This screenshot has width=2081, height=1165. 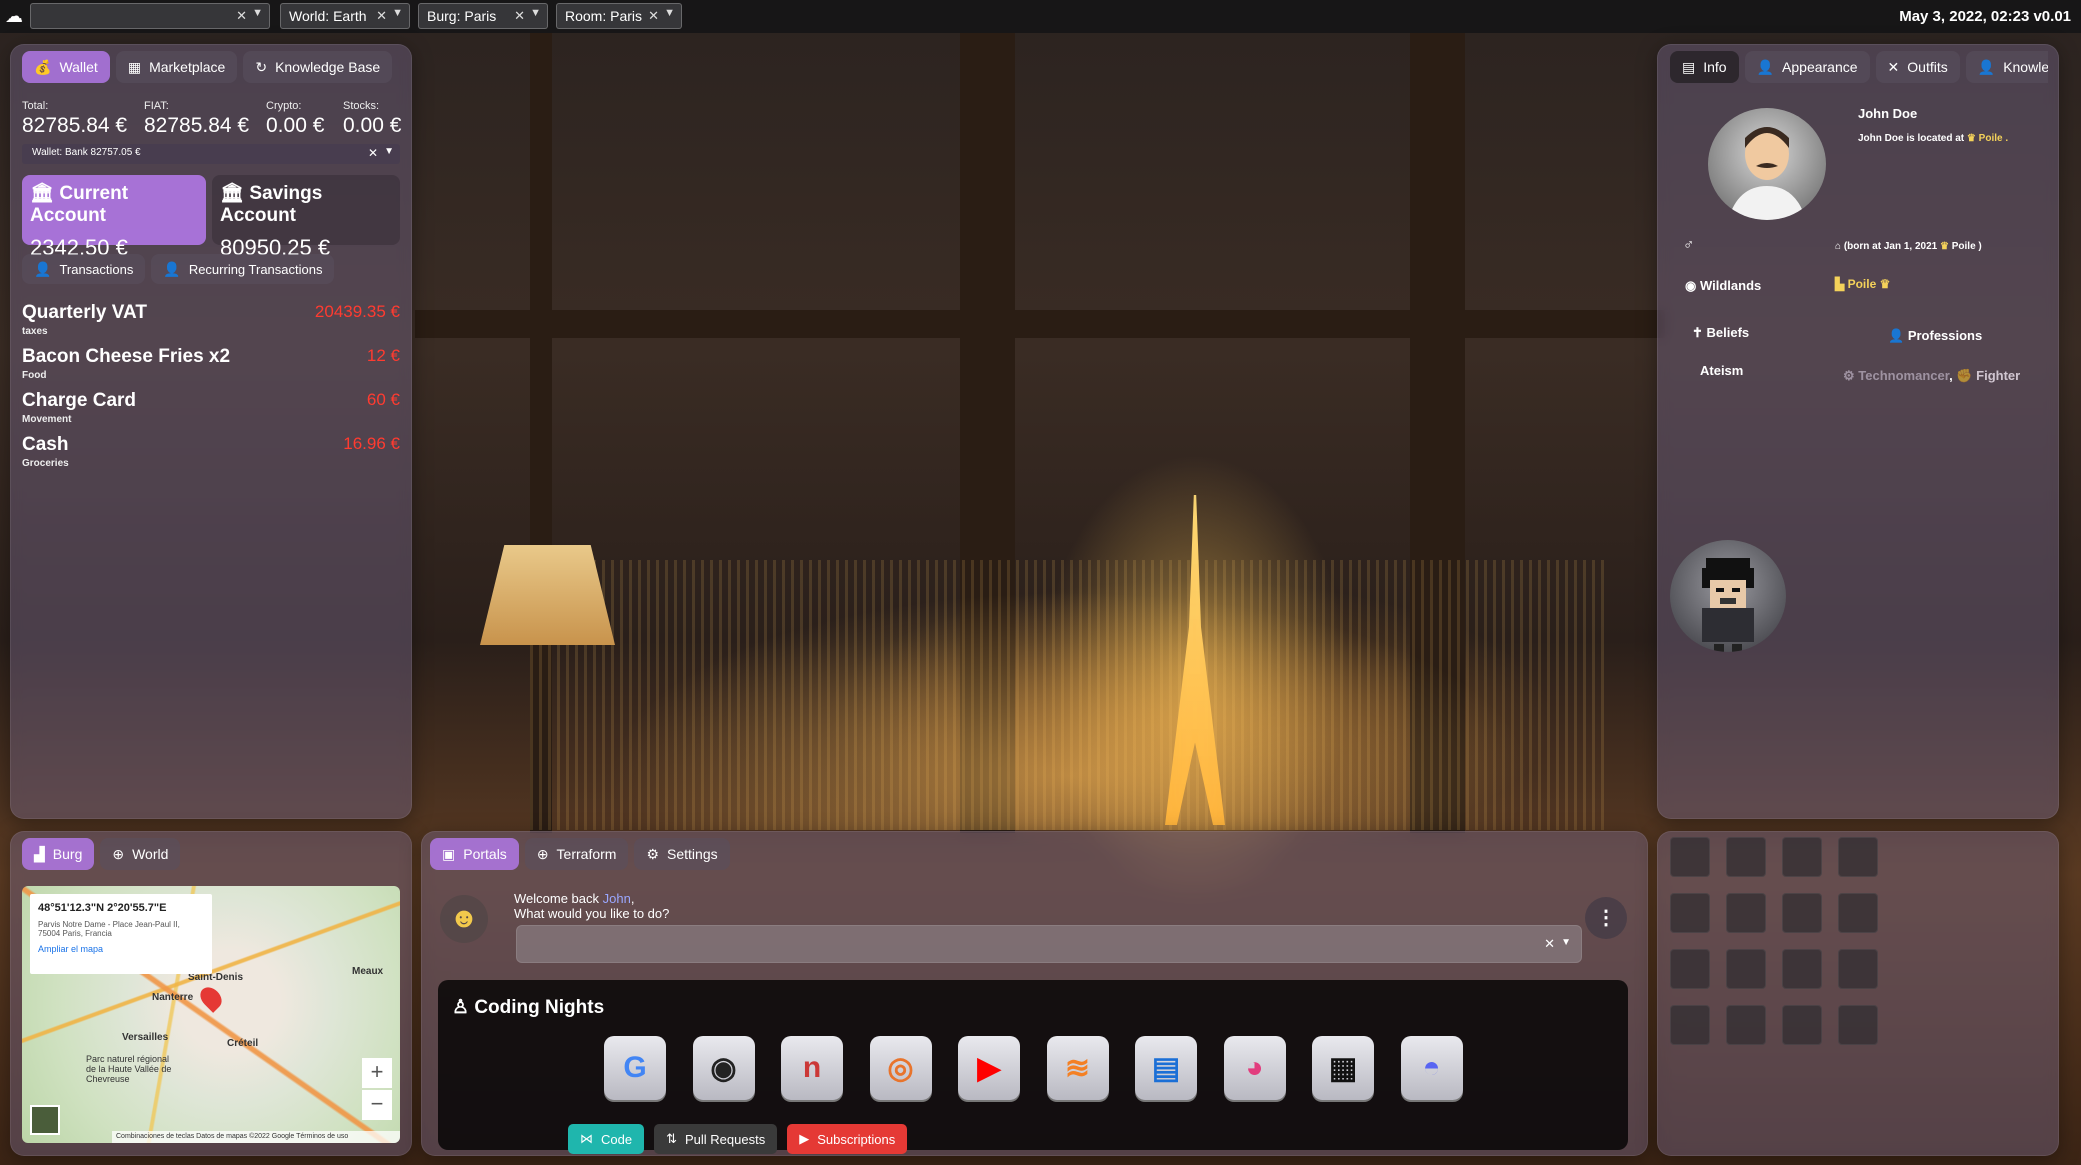 What do you see at coordinates (449, 853) in the screenshot?
I see `portal-icon: ▣` at bounding box center [449, 853].